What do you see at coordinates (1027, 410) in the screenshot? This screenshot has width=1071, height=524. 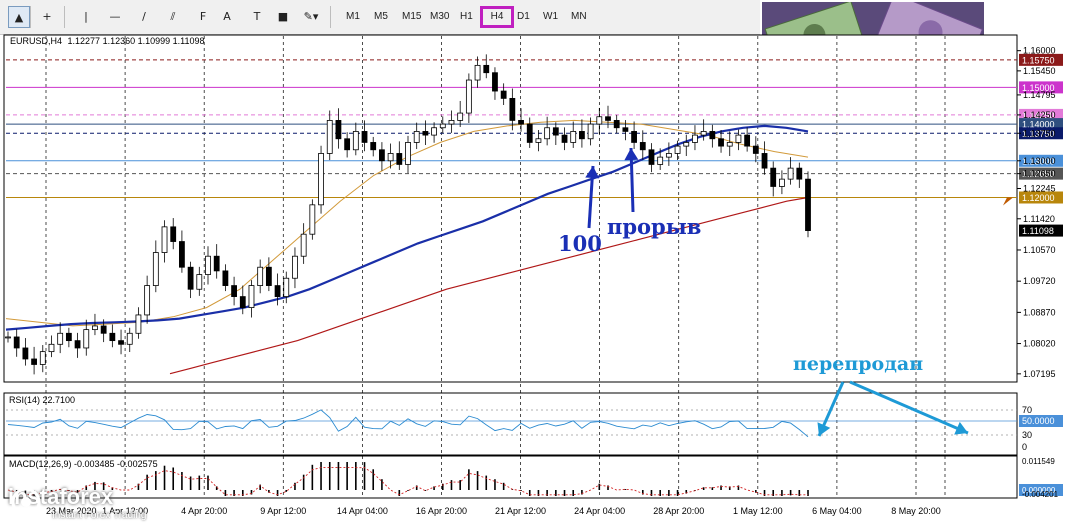 I see `rsi-level-label: 70` at bounding box center [1027, 410].